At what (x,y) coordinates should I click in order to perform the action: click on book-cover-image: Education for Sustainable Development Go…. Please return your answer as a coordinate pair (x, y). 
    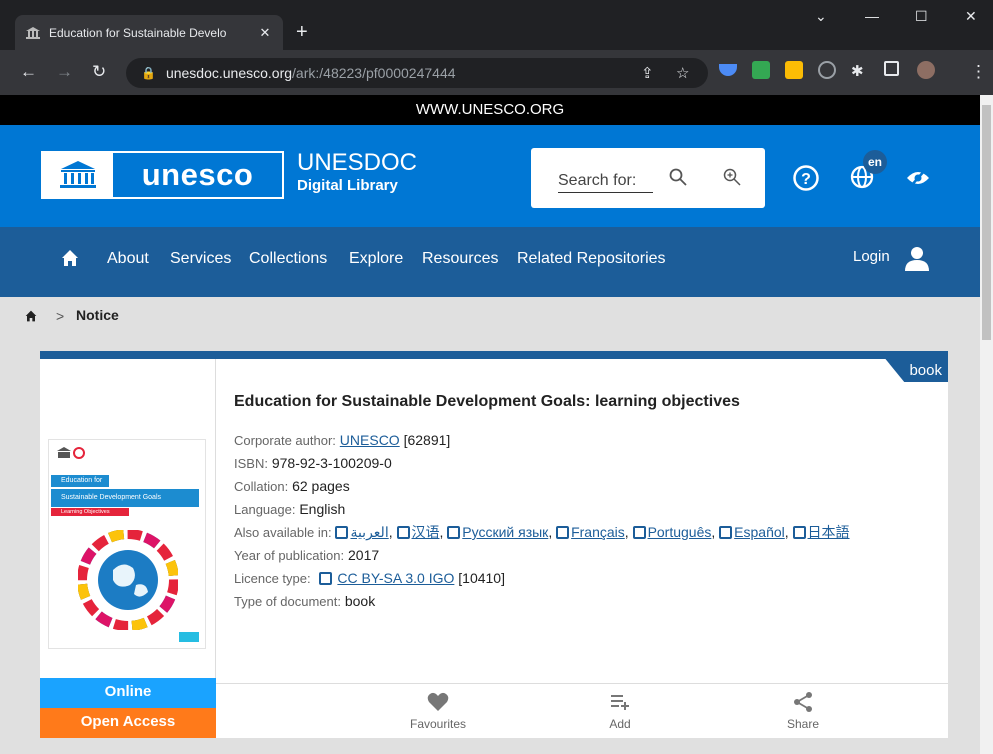
    Looking at the image, I should click on (127, 544).